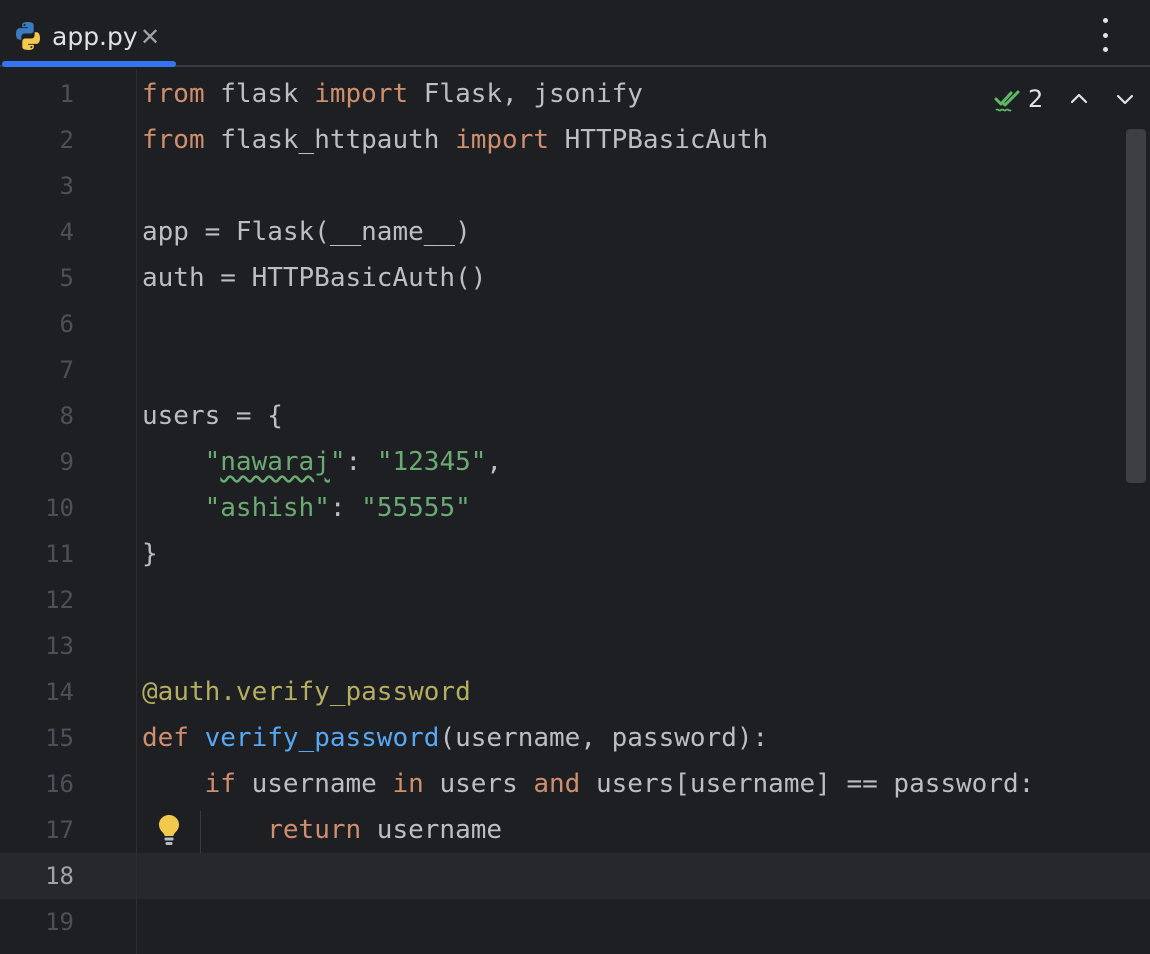  I want to click on lightbulb-icon, so click(169, 831).